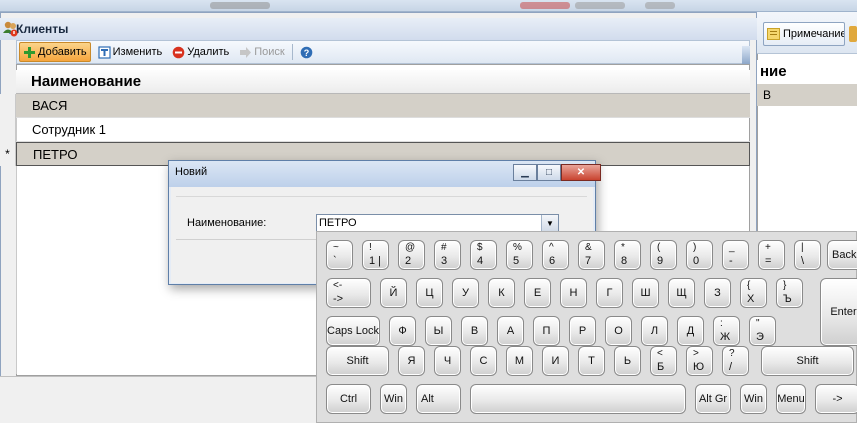 The image size is (857, 423). Describe the element at coordinates (791, 399) in the screenshot. I see `menu-key: Menu` at that location.